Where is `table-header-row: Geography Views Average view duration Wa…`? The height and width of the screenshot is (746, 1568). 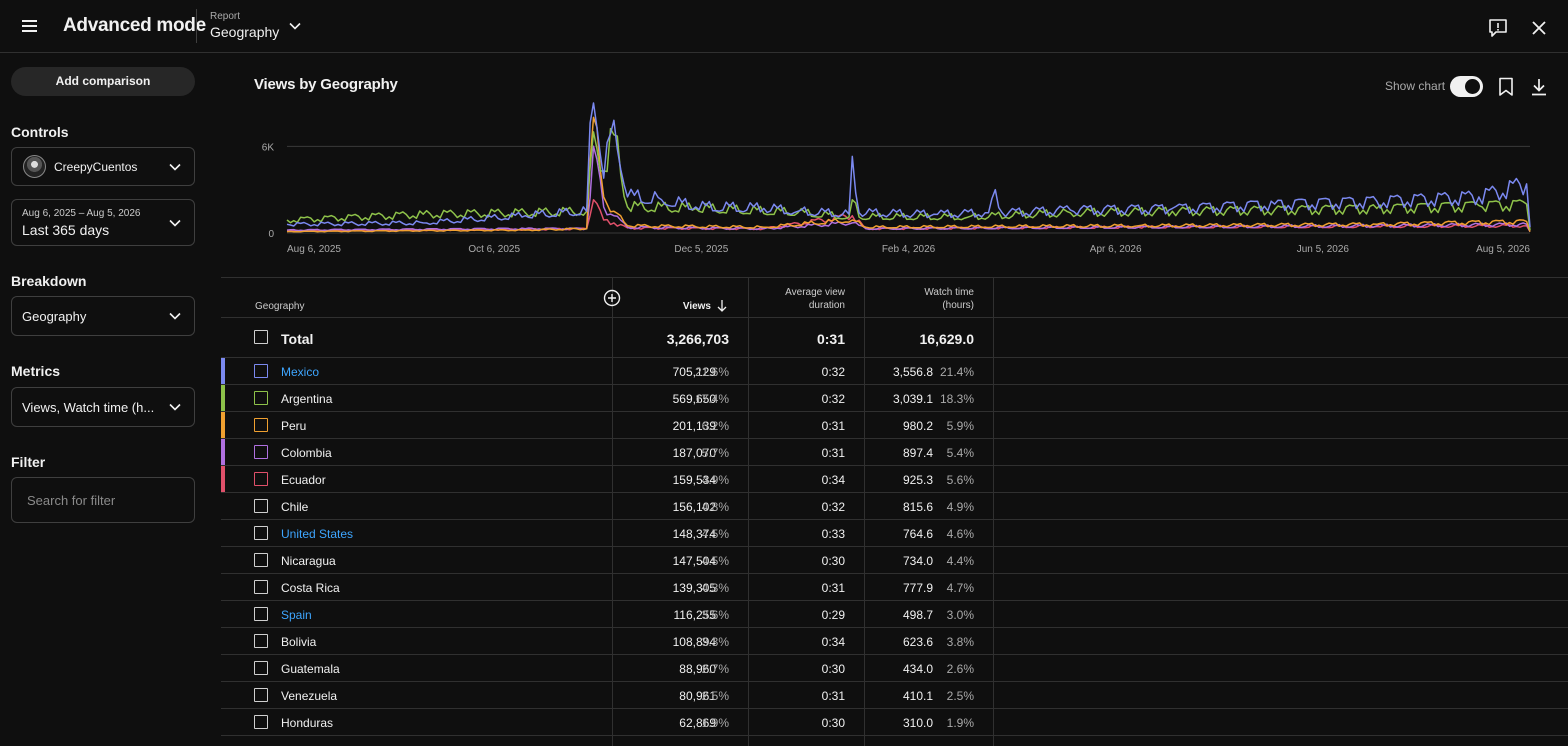
table-header-row: Geography Views Average view duration Wa… is located at coordinates (894, 298).